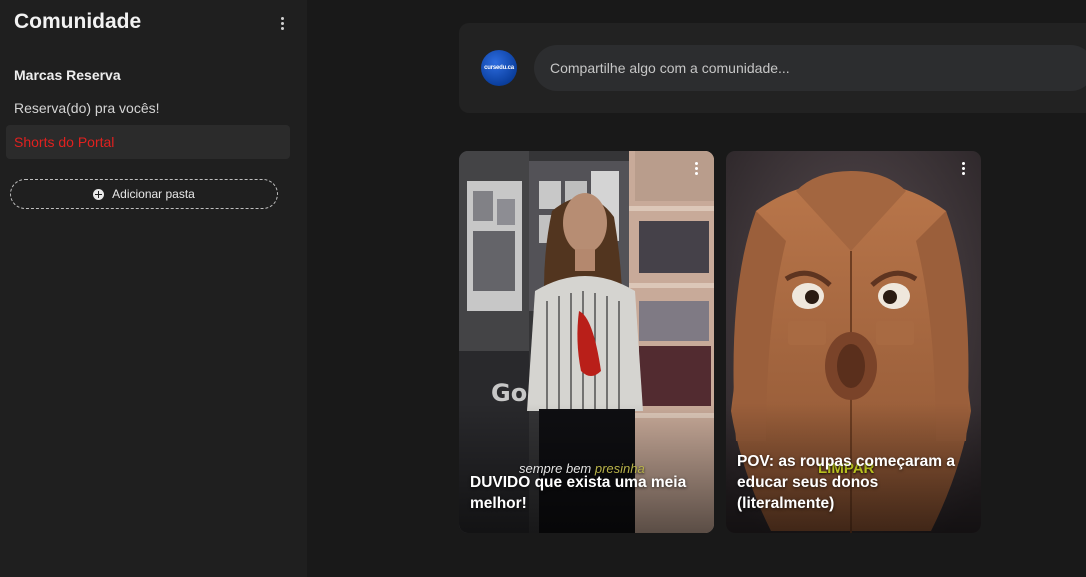 This screenshot has height=577, width=1086. I want to click on sidebar-title: Comunidade, so click(78, 21).